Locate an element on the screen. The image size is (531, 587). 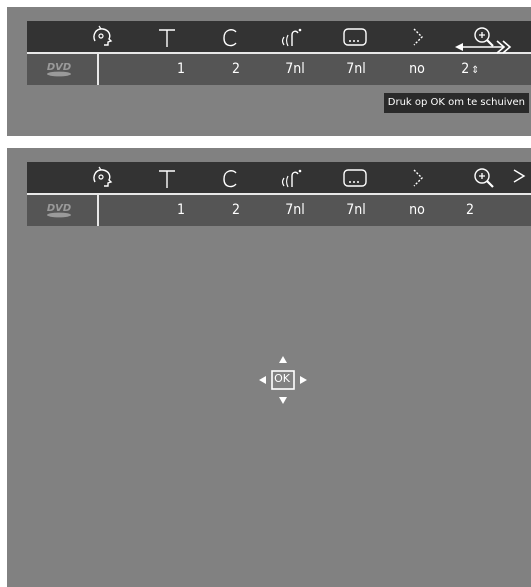
scroll-right-arrow is located at coordinates (520, 176).